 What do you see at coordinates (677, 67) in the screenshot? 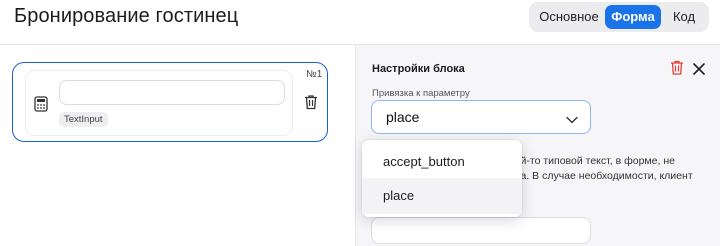
I see `delete-block-icon` at bounding box center [677, 67].